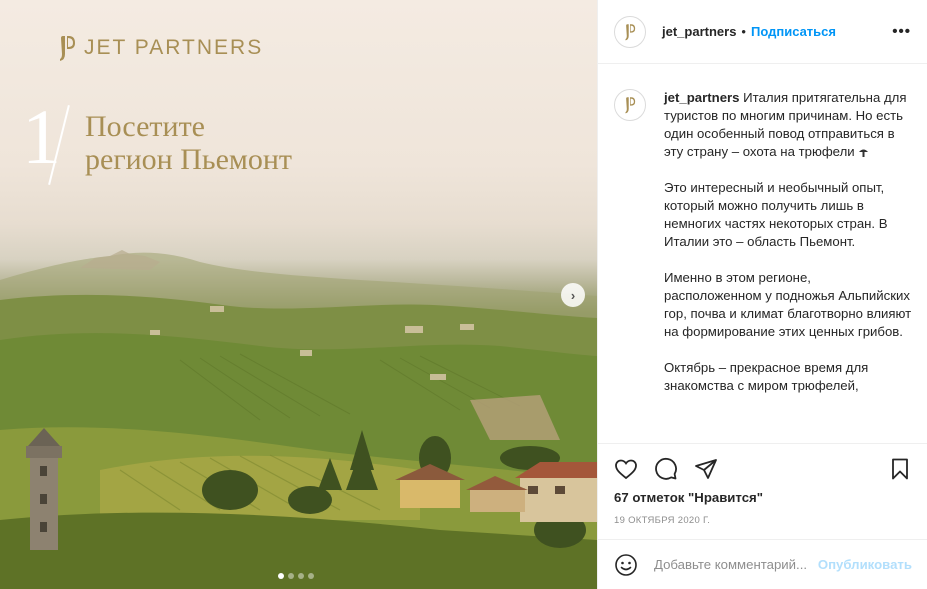 The image size is (927, 589). I want to click on mushroom-emoji-icon, so click(864, 153).